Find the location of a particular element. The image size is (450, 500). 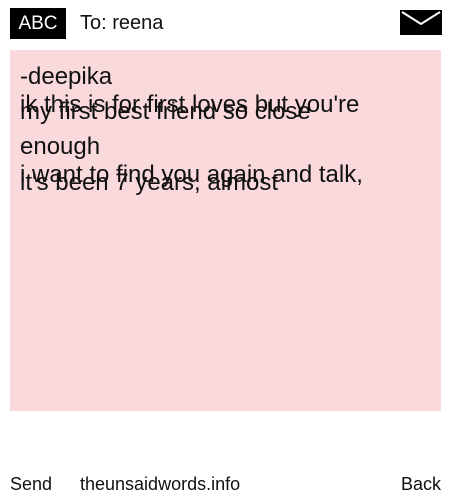

back-button: Back is located at coordinates (421, 484).